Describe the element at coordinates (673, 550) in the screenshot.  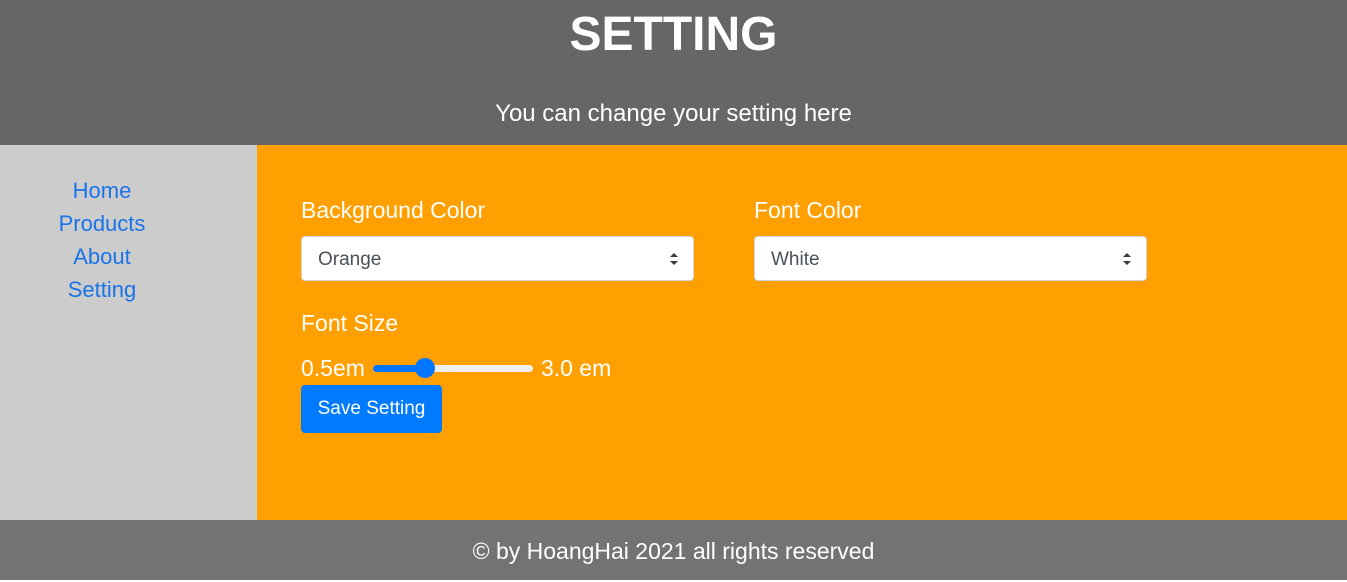
I see `page-footer: © by HoangHai 2021 all rights reserved` at that location.